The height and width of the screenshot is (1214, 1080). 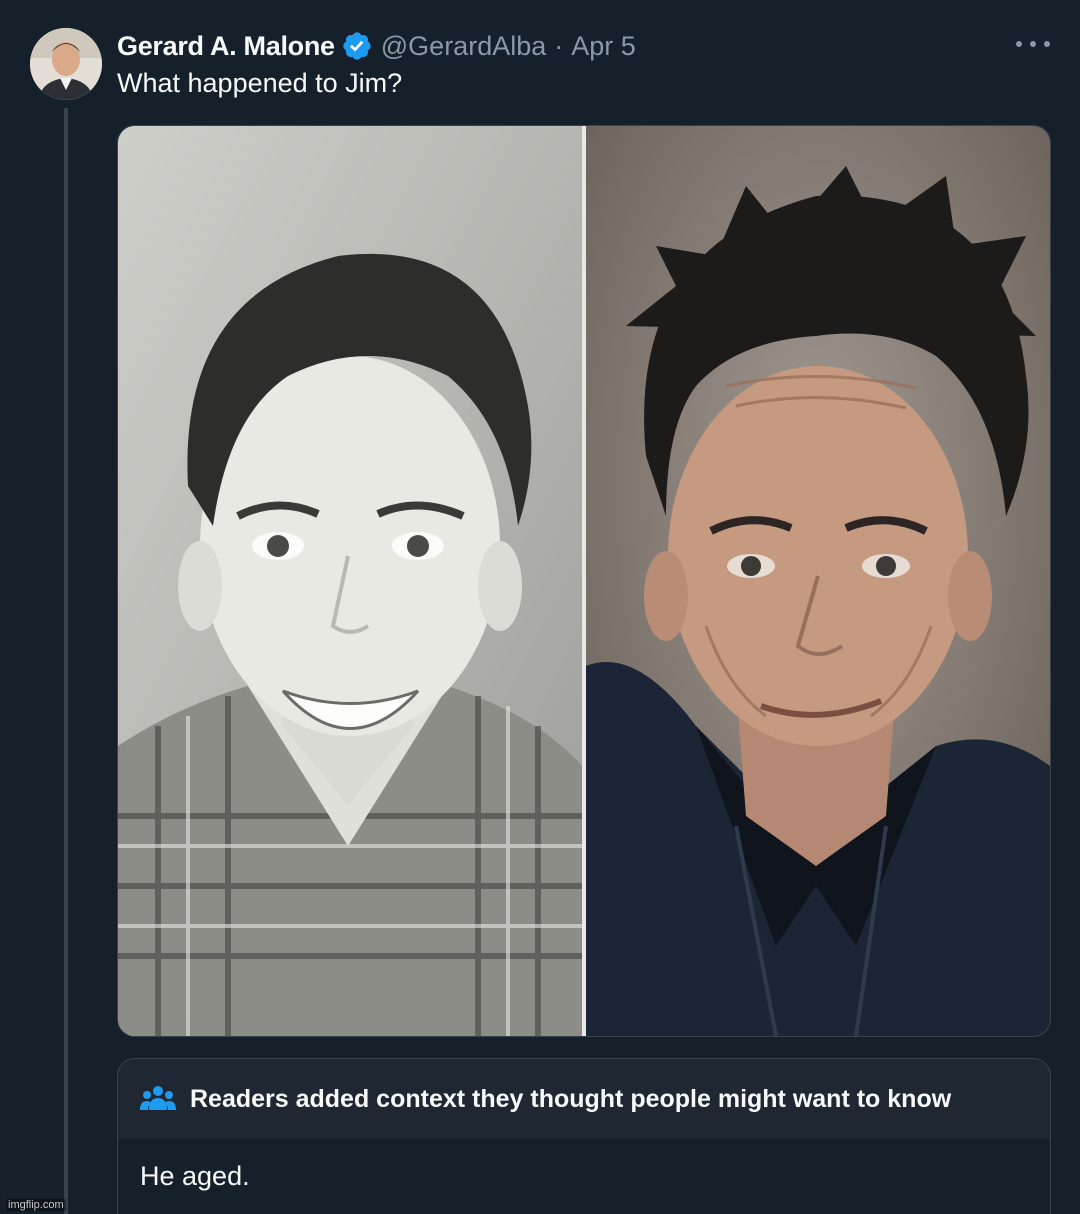 I want to click on avatar, so click(x=66, y=64).